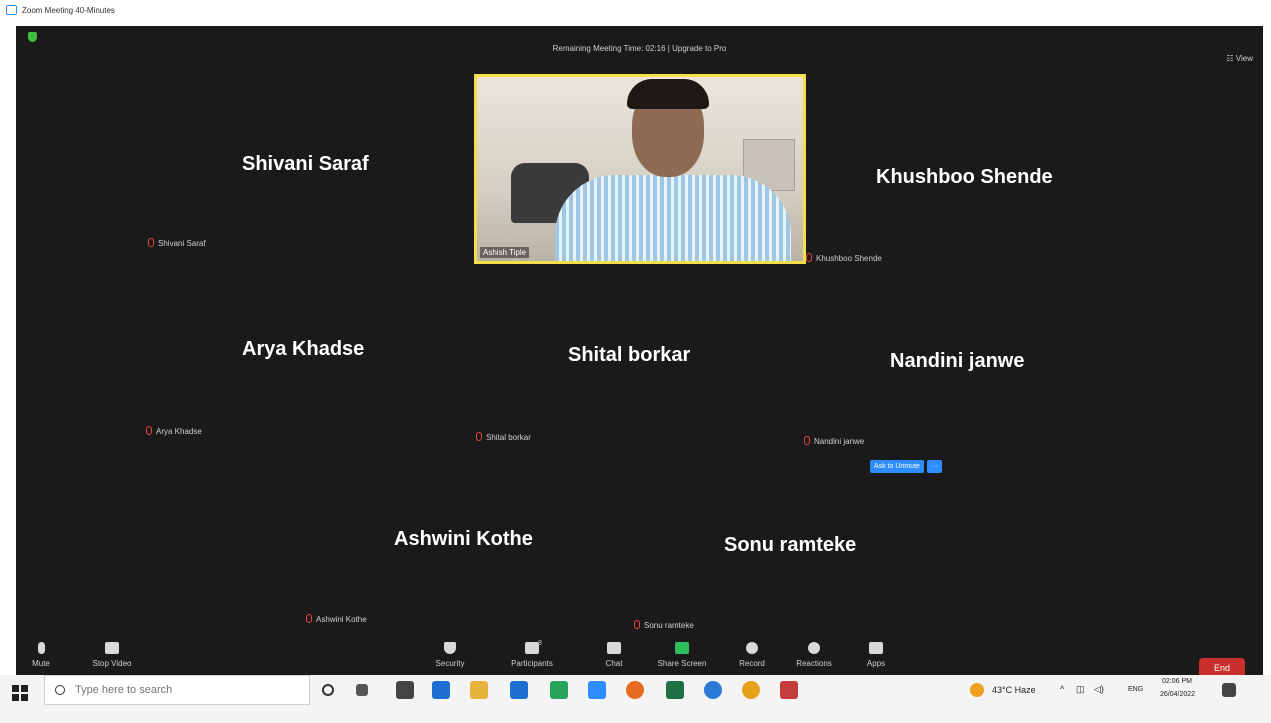 This screenshot has height=723, width=1271. What do you see at coordinates (559, 690) in the screenshot?
I see `whatsapp-icon` at bounding box center [559, 690].